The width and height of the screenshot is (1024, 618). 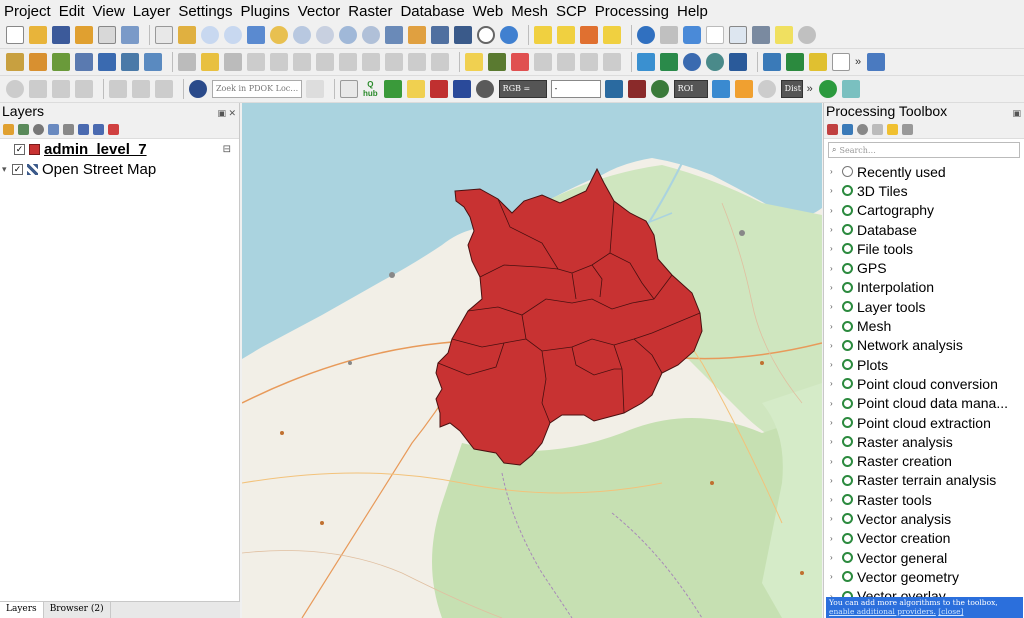 What do you see at coordinates (210, 62) in the screenshot?
I see `toggle-editing-icon` at bounding box center [210, 62].